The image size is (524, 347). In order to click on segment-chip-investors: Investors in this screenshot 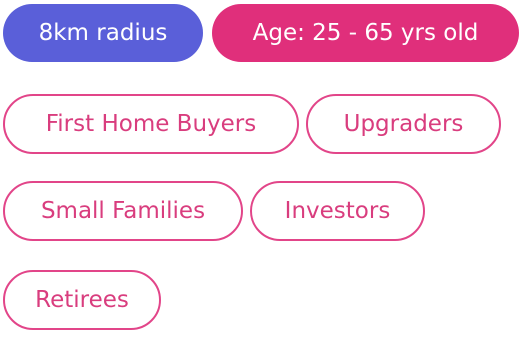, I will do `click(337, 211)`.